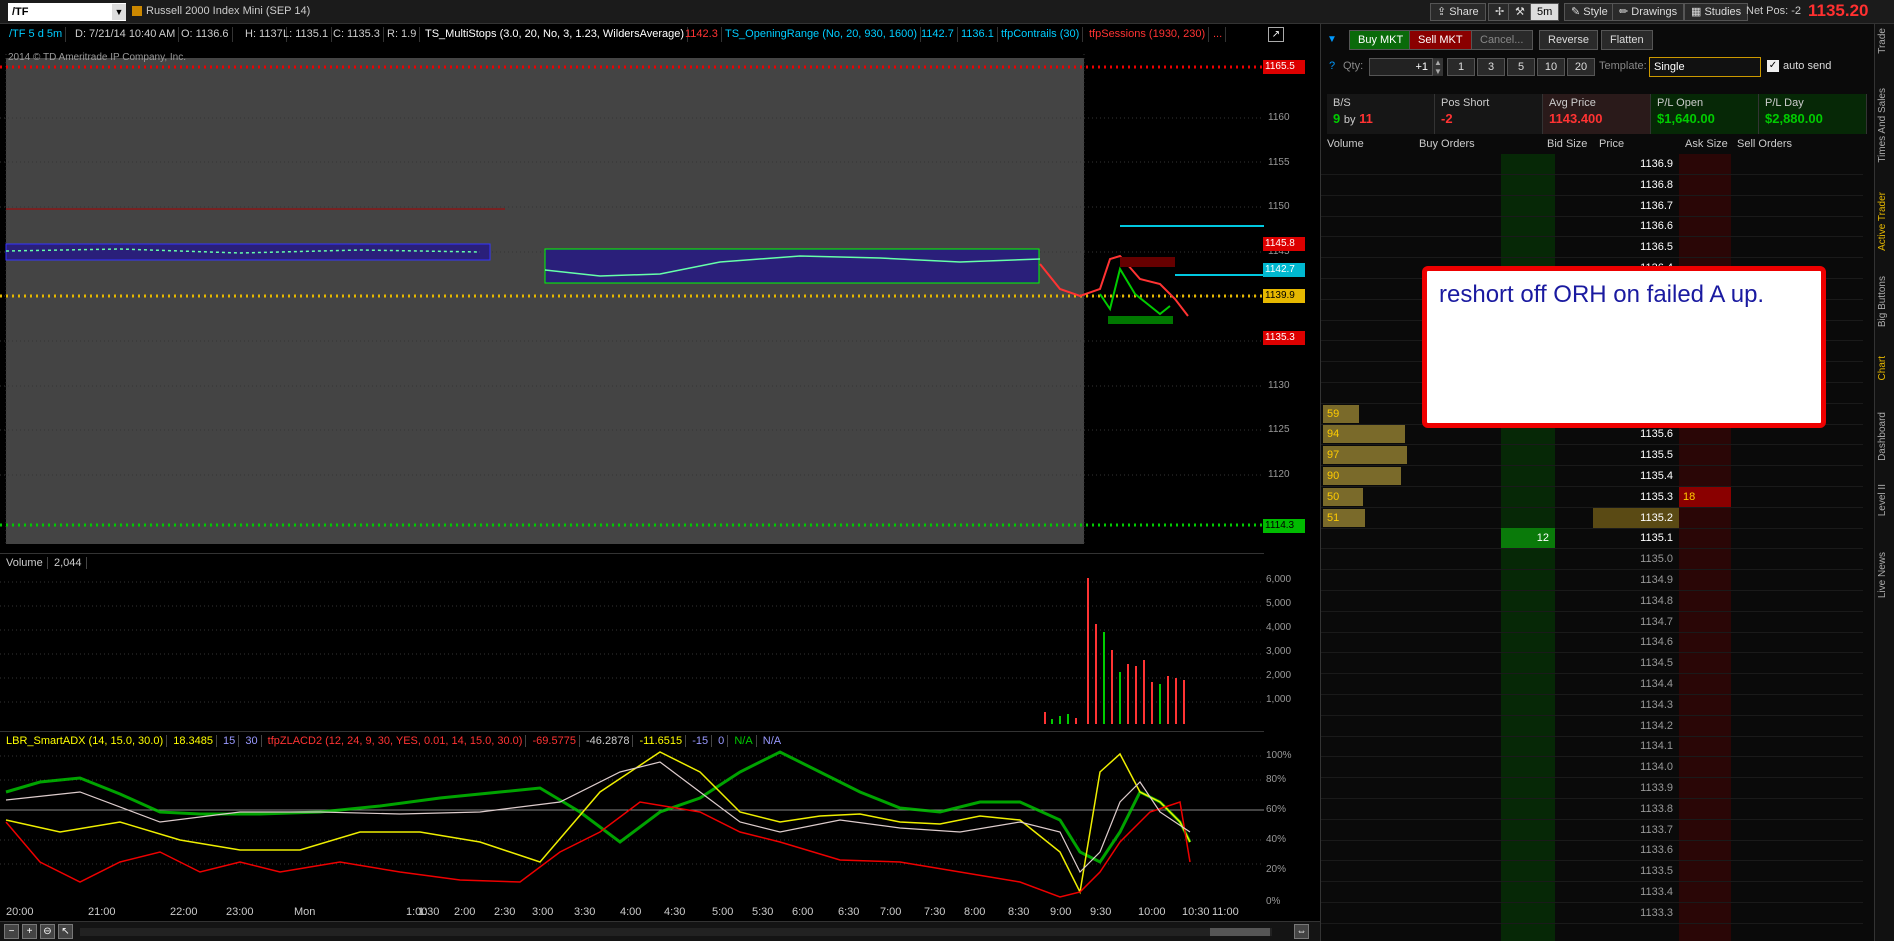 The image size is (1894, 941). What do you see at coordinates (1636, 767) in the screenshot?
I see `ladder-price: 1134.0` at bounding box center [1636, 767].